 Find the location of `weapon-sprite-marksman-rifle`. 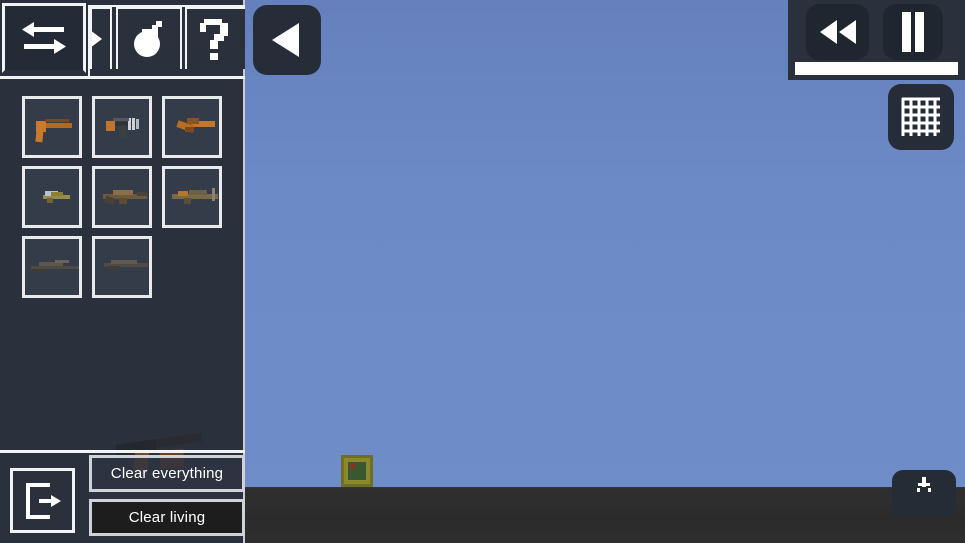

weapon-sprite-marksman-rifle is located at coordinates (122, 267).